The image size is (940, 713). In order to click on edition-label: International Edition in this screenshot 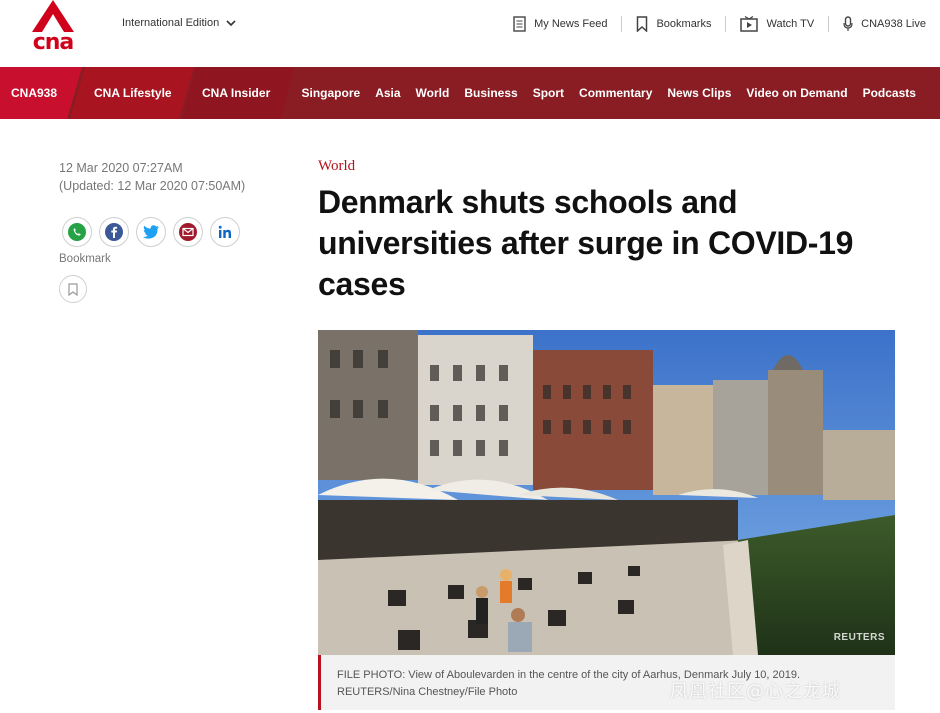, I will do `click(171, 23)`.